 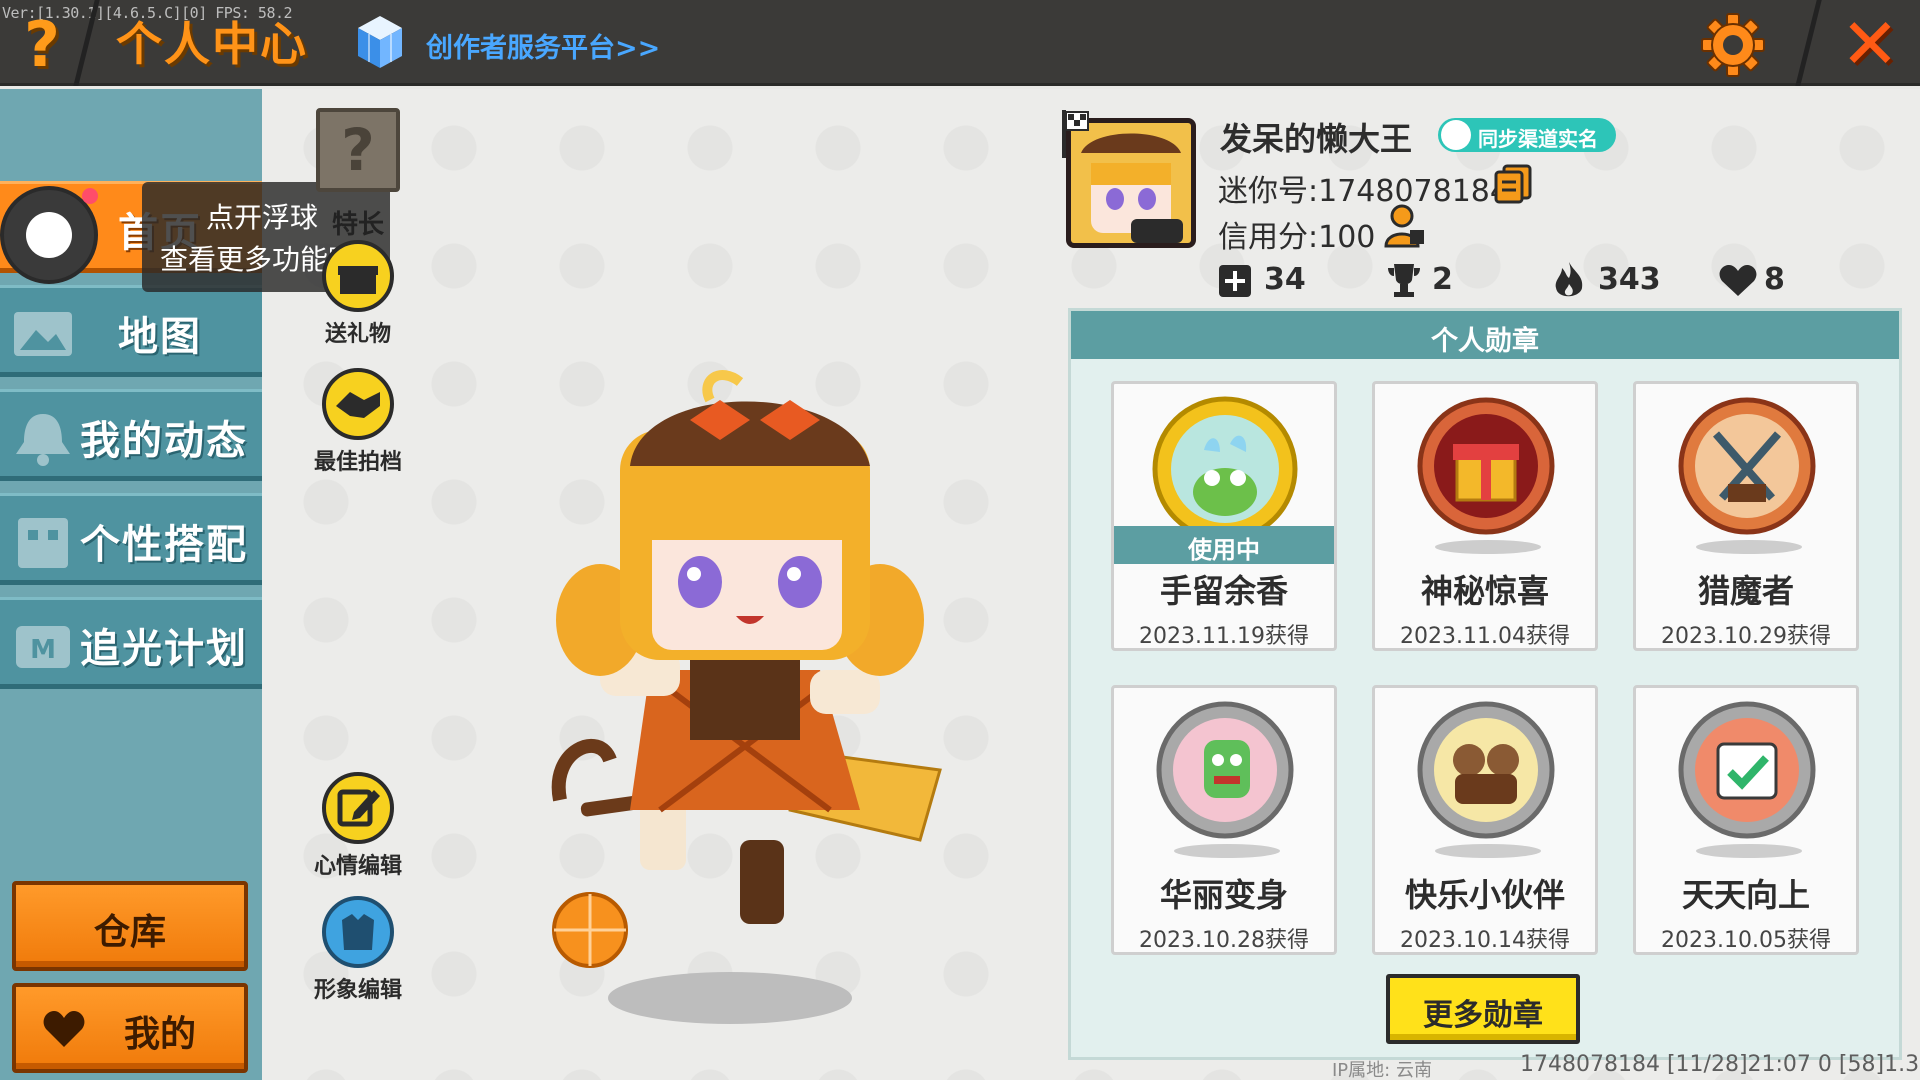 What do you see at coordinates (1485, 341) in the screenshot?
I see `medal-panel-title: 个人勋章` at bounding box center [1485, 341].